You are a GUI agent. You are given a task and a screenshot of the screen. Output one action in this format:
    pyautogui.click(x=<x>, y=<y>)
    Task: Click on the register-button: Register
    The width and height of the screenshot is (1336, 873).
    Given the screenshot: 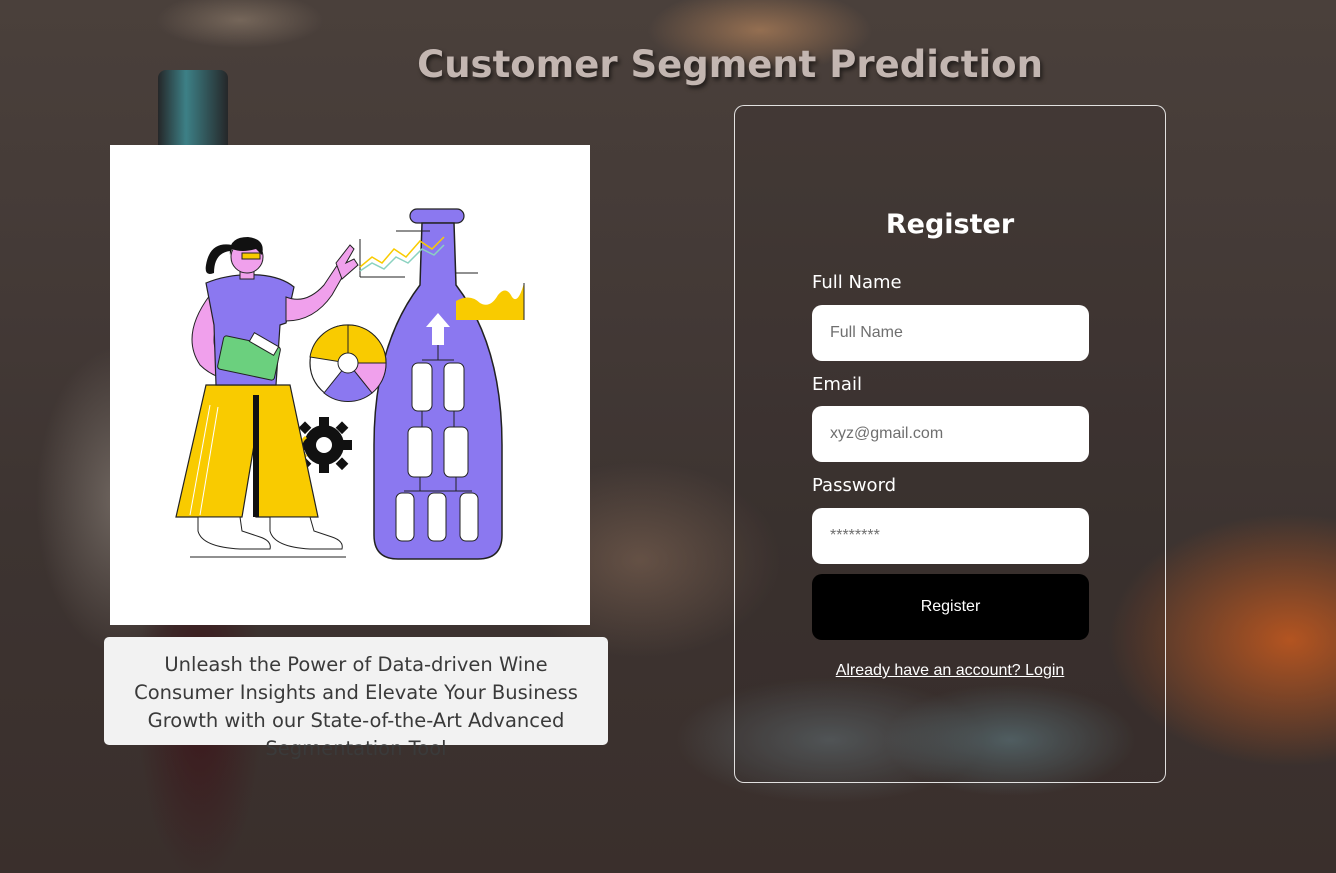 What is the action you would take?
    pyautogui.click(x=950, y=607)
    